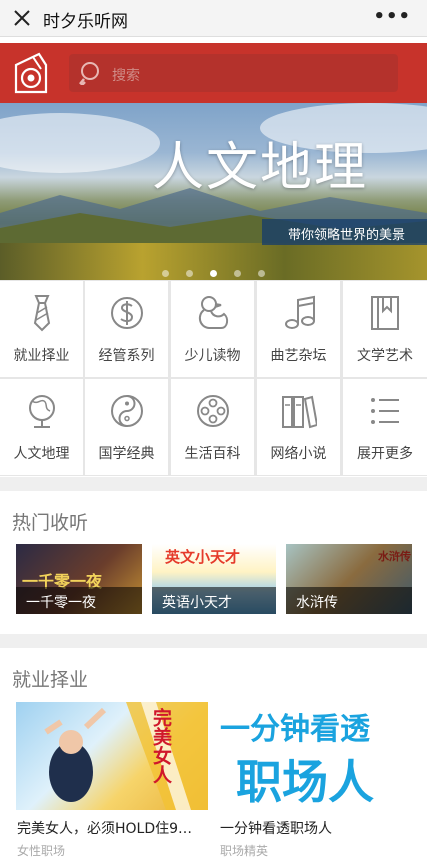 The width and height of the screenshot is (427, 857). I want to click on search-placeholder: 搜索, so click(126, 76).